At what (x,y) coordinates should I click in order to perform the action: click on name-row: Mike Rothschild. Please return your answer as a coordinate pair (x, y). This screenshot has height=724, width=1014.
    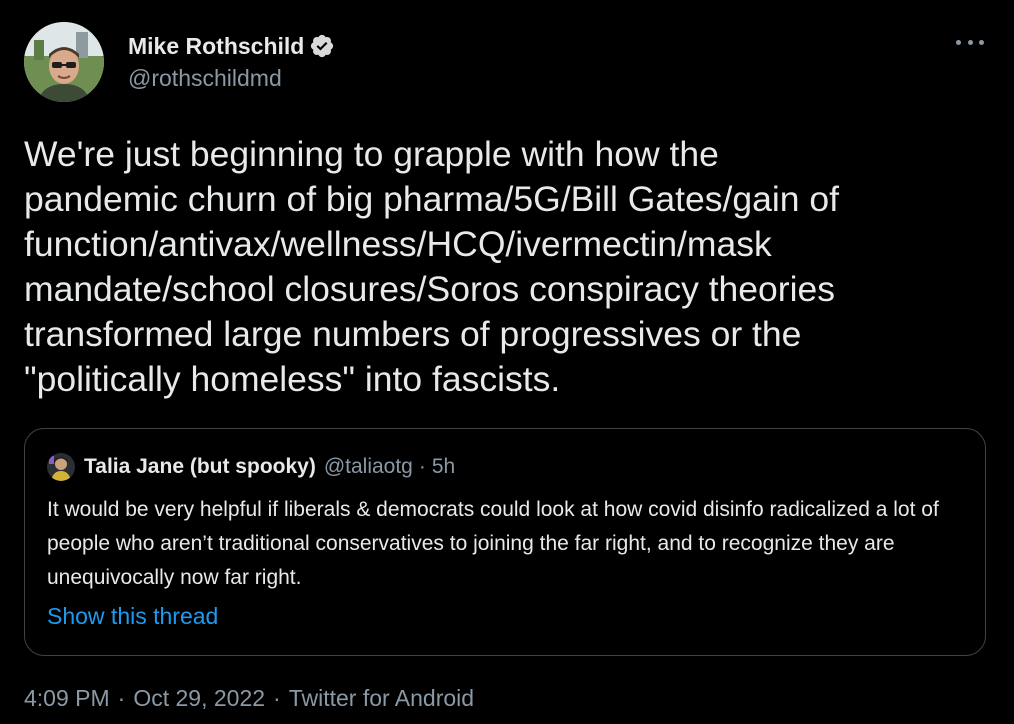
    Looking at the image, I should click on (231, 46).